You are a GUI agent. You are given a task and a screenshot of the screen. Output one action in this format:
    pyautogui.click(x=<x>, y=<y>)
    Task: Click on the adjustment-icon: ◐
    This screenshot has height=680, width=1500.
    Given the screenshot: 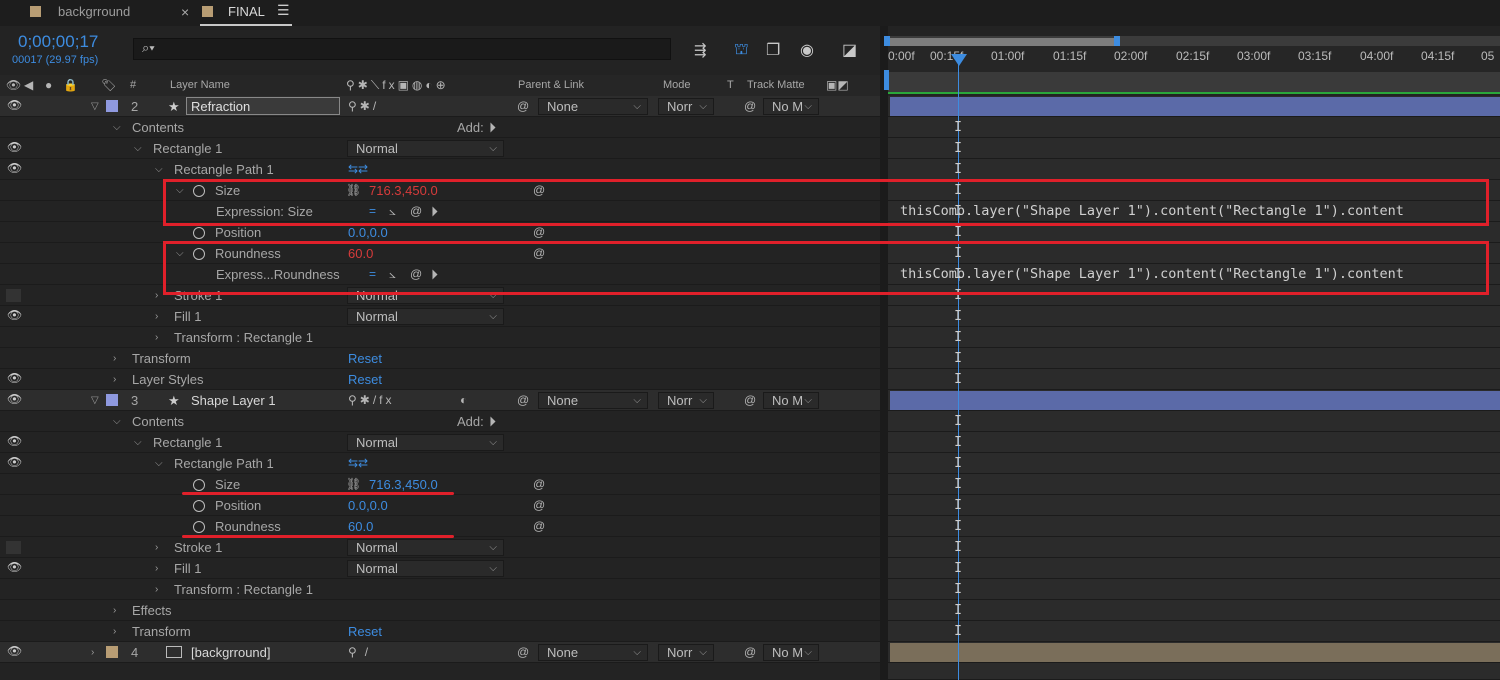 What is the action you would take?
    pyautogui.click(x=463, y=400)
    